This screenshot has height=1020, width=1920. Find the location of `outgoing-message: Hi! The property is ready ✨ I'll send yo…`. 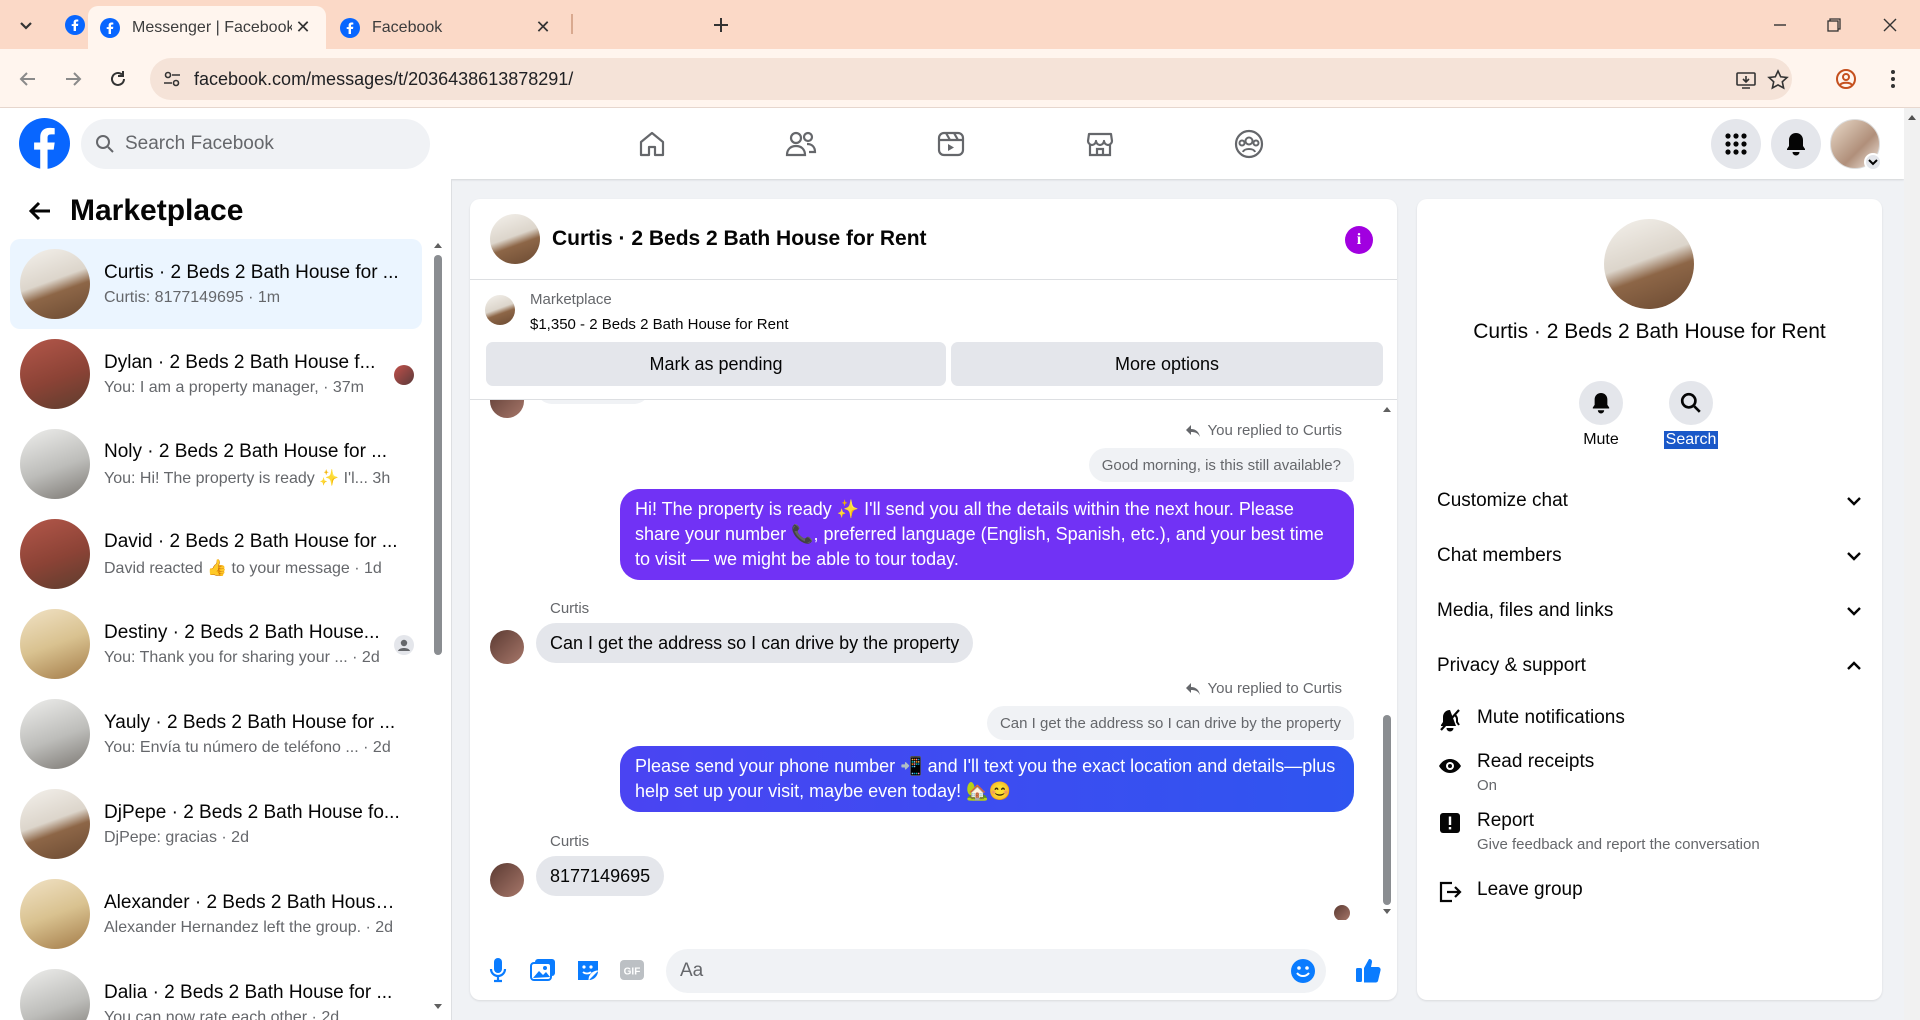

outgoing-message: Hi! The property is ready ✨ I'll send yo… is located at coordinates (987, 534).